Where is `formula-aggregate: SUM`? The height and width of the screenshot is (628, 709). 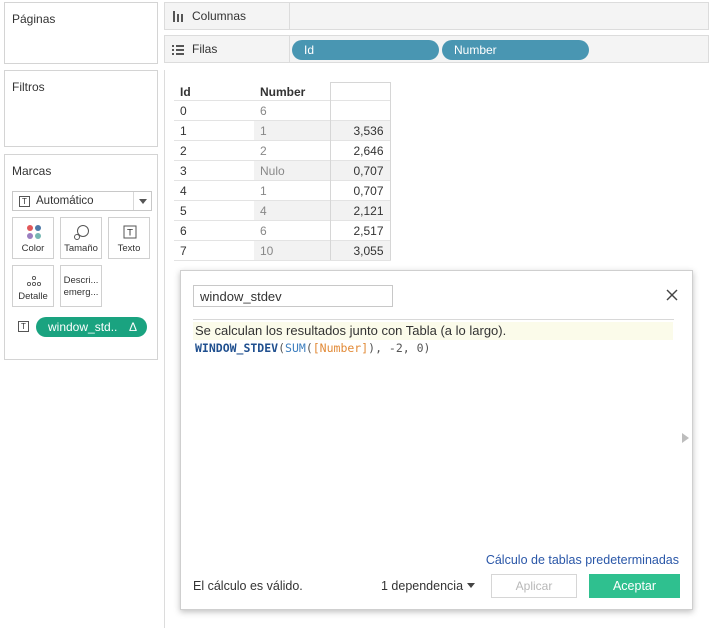
formula-aggregate: SUM is located at coordinates (295, 348).